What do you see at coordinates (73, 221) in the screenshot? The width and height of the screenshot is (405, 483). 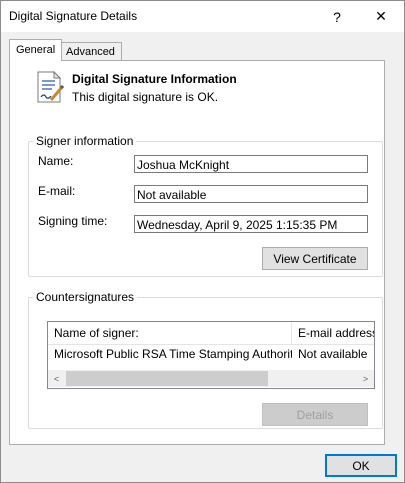 I see `signing-time-label: Signing time:` at bounding box center [73, 221].